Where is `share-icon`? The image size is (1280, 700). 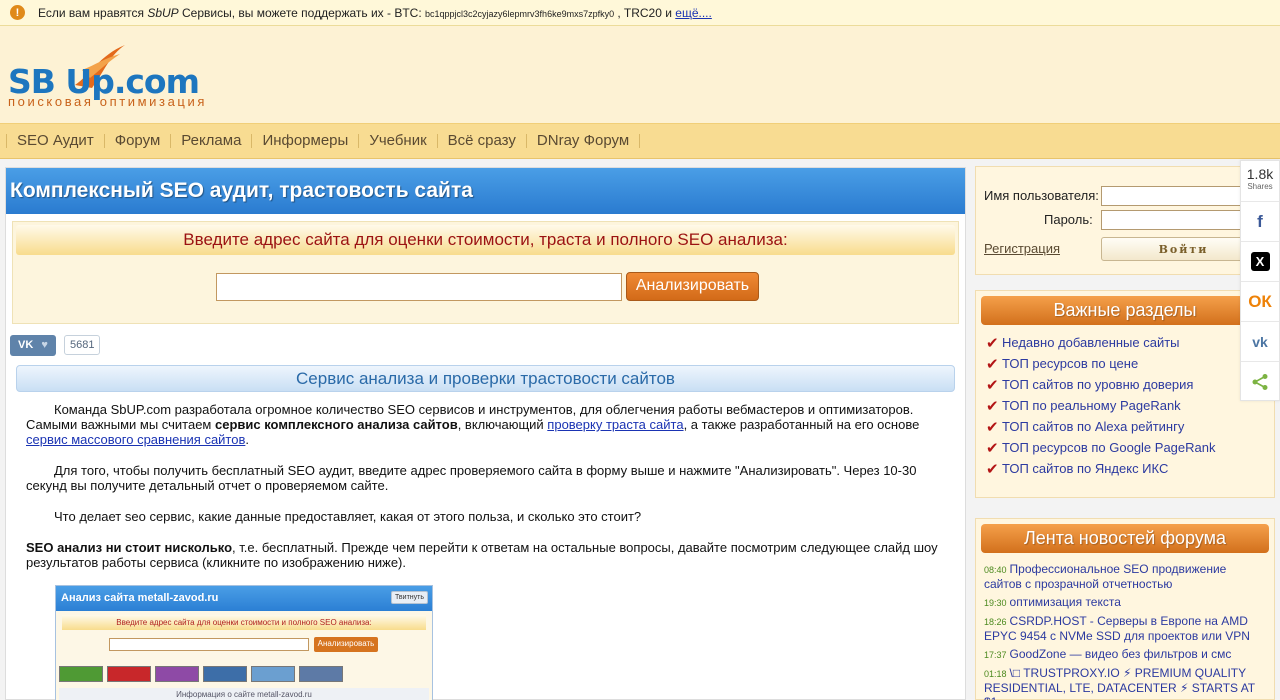 share-icon is located at coordinates (1260, 381).